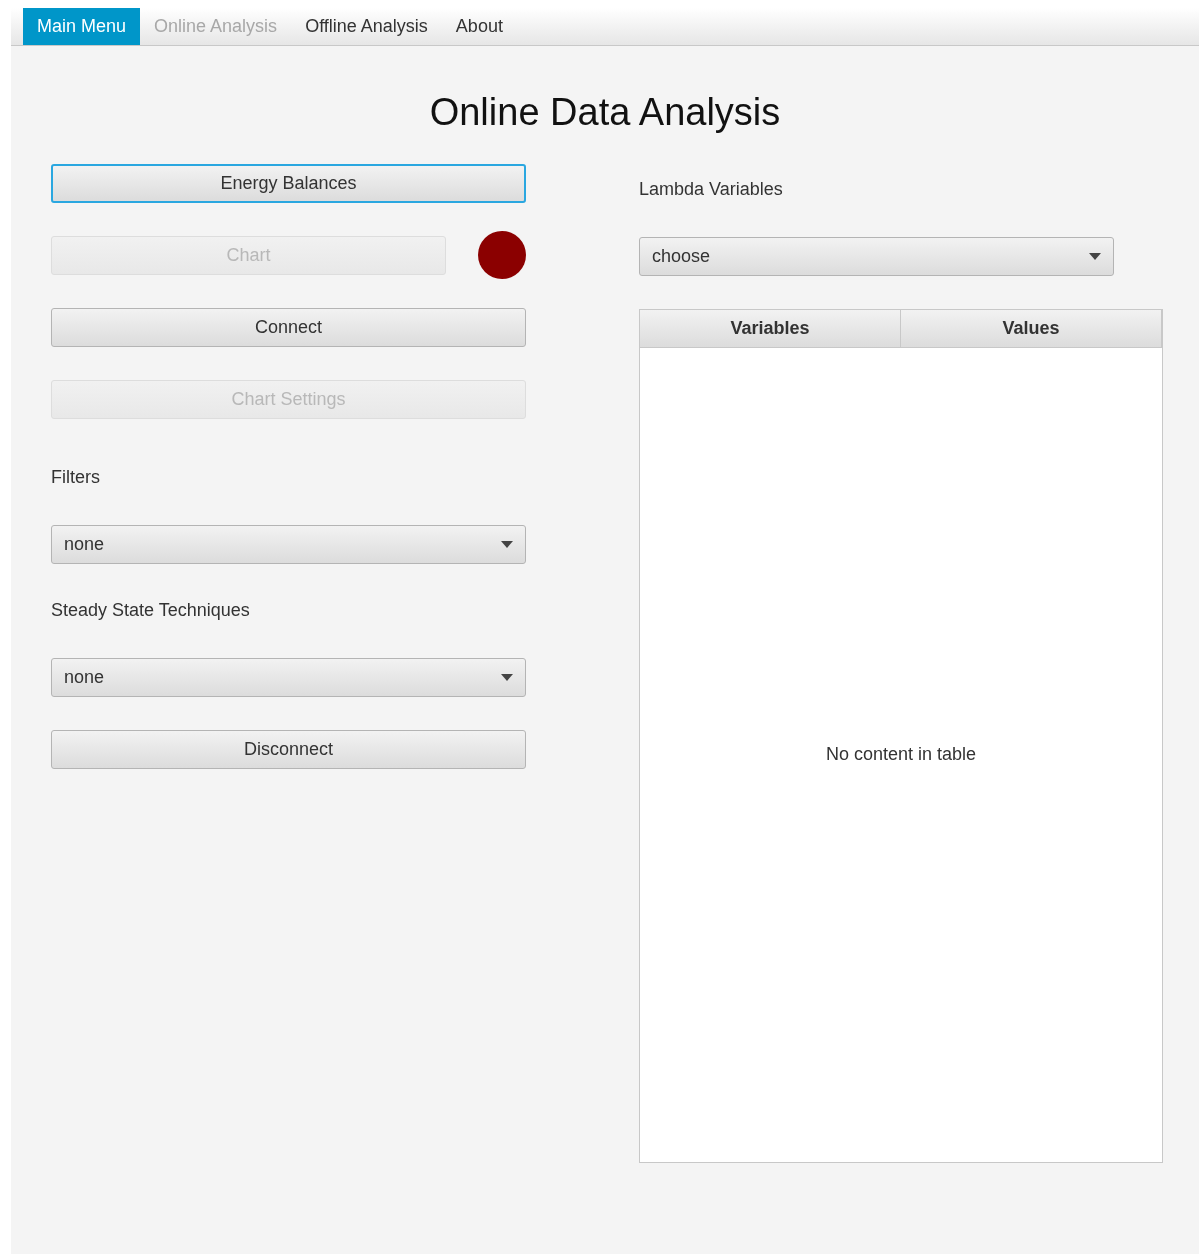 The height and width of the screenshot is (1254, 1199). Describe the element at coordinates (901, 755) in the screenshot. I see `empty-message: No content in table` at that location.